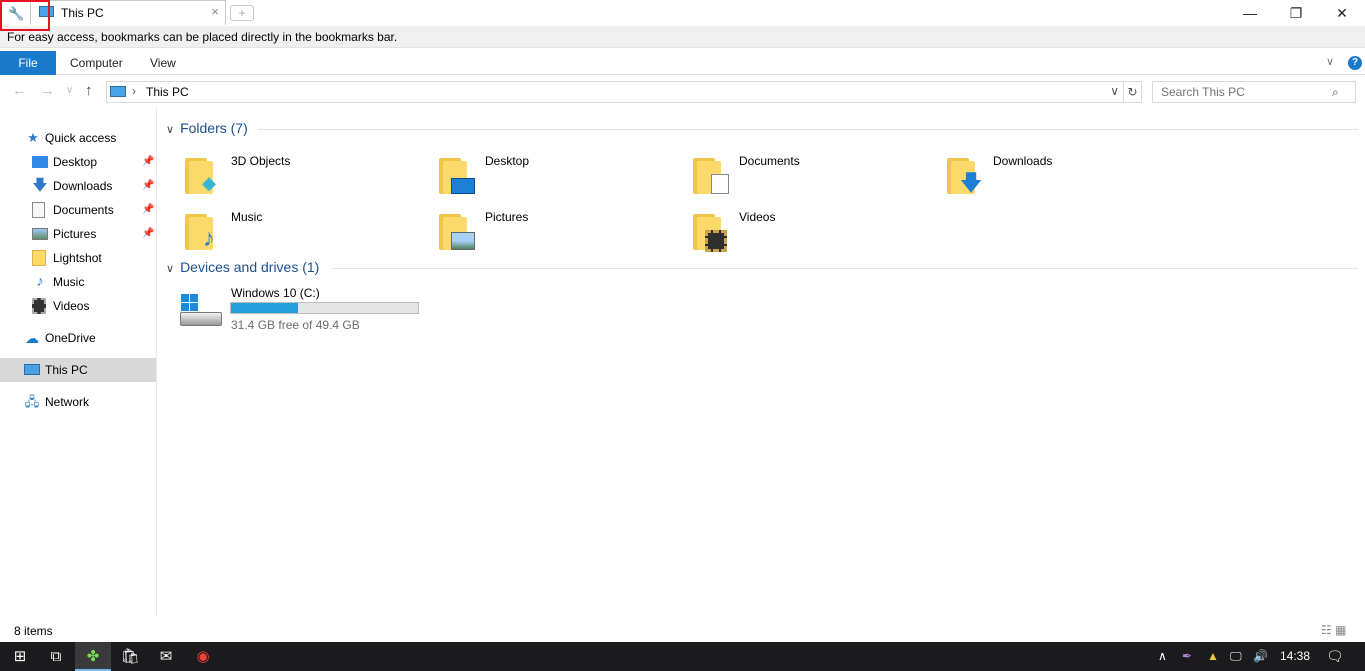  I want to click on recent-locations-icon: ∨, so click(69, 90).